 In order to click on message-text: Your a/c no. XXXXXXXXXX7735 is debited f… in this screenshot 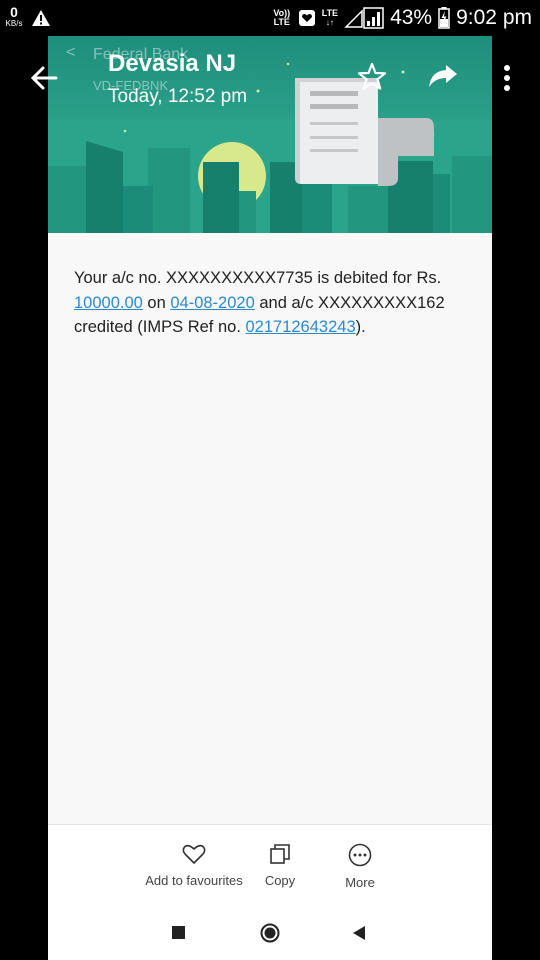, I will do `click(258, 278)`.